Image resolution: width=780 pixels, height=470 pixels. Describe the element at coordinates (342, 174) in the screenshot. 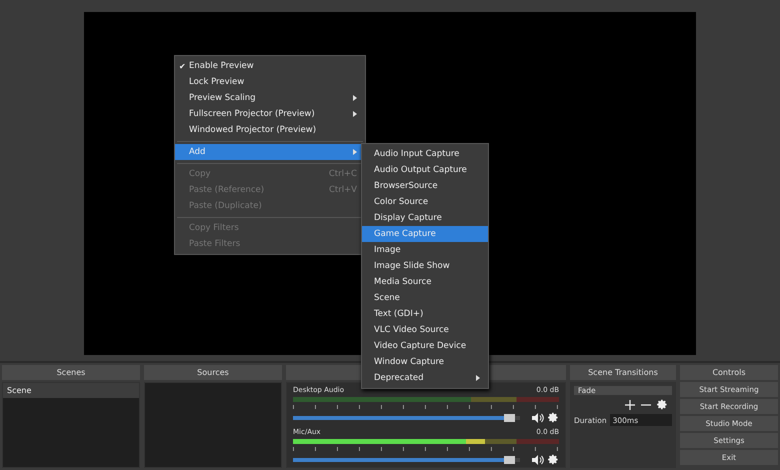

I see `shortcut-text: Ctrl+C` at that location.